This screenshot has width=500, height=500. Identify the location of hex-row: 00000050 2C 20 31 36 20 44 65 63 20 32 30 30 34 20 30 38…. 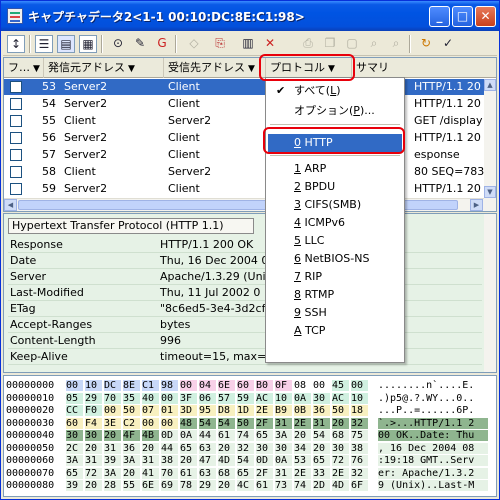
(250, 448).